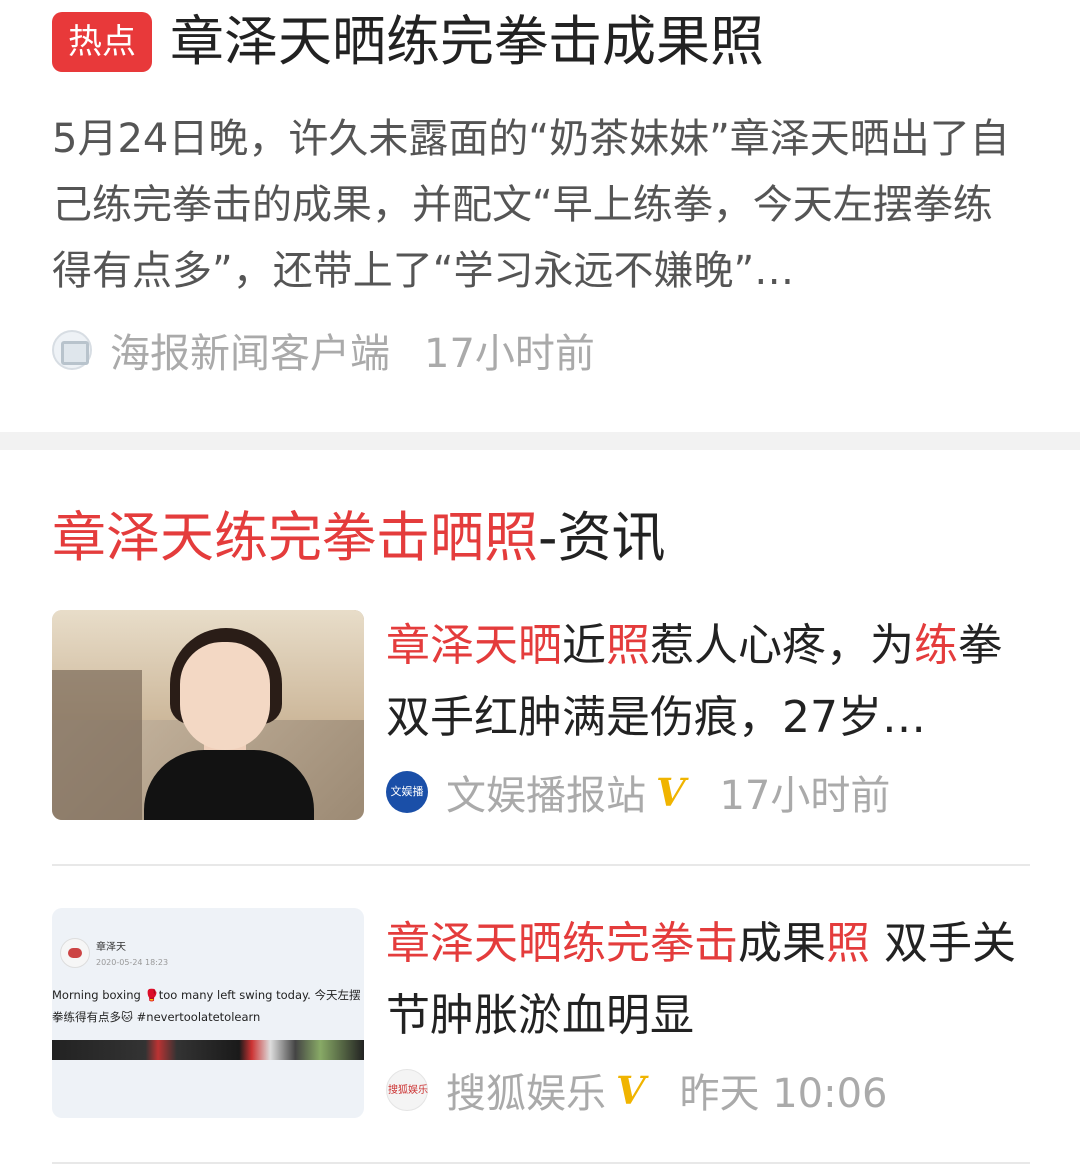  Describe the element at coordinates (467, 42) in the screenshot. I see `hot-title: 章泽天晒练完拳击成果照` at that location.